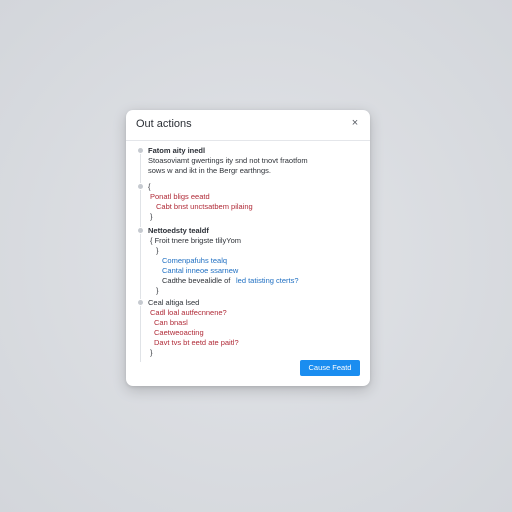 The height and width of the screenshot is (512, 512). Describe the element at coordinates (180, 196) in the screenshot. I see `code-line: Ponatl bligs eeatd` at that location.